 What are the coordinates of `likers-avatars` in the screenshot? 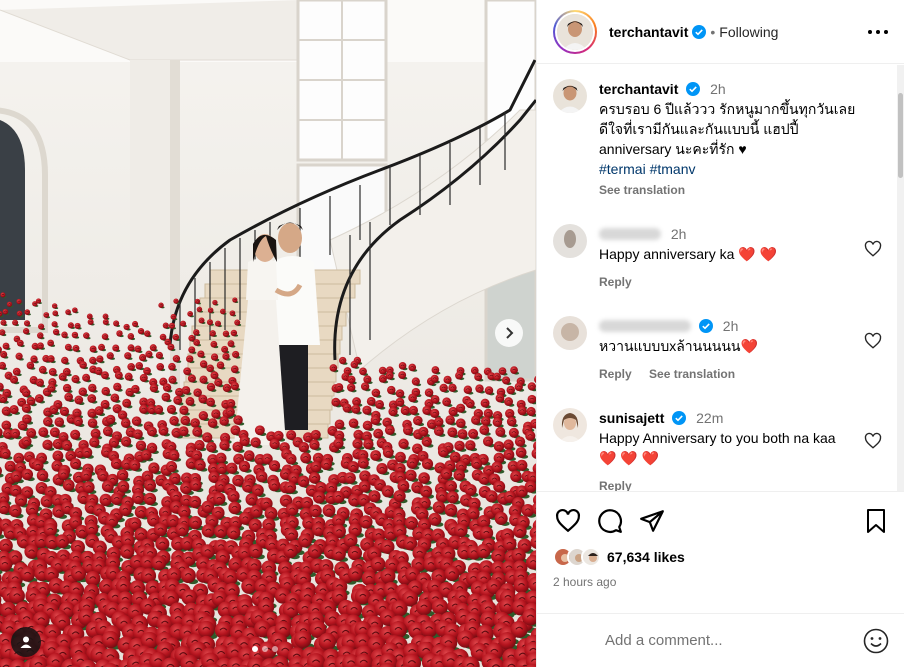 It's located at (577, 557).